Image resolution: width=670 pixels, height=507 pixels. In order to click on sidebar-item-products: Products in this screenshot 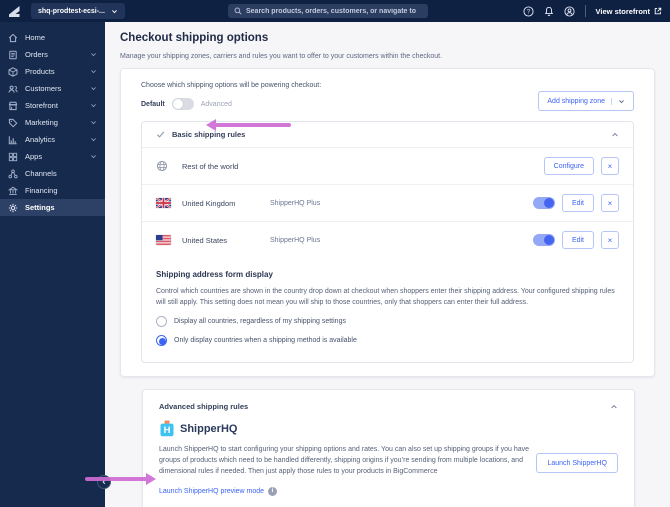, I will do `click(52, 71)`.